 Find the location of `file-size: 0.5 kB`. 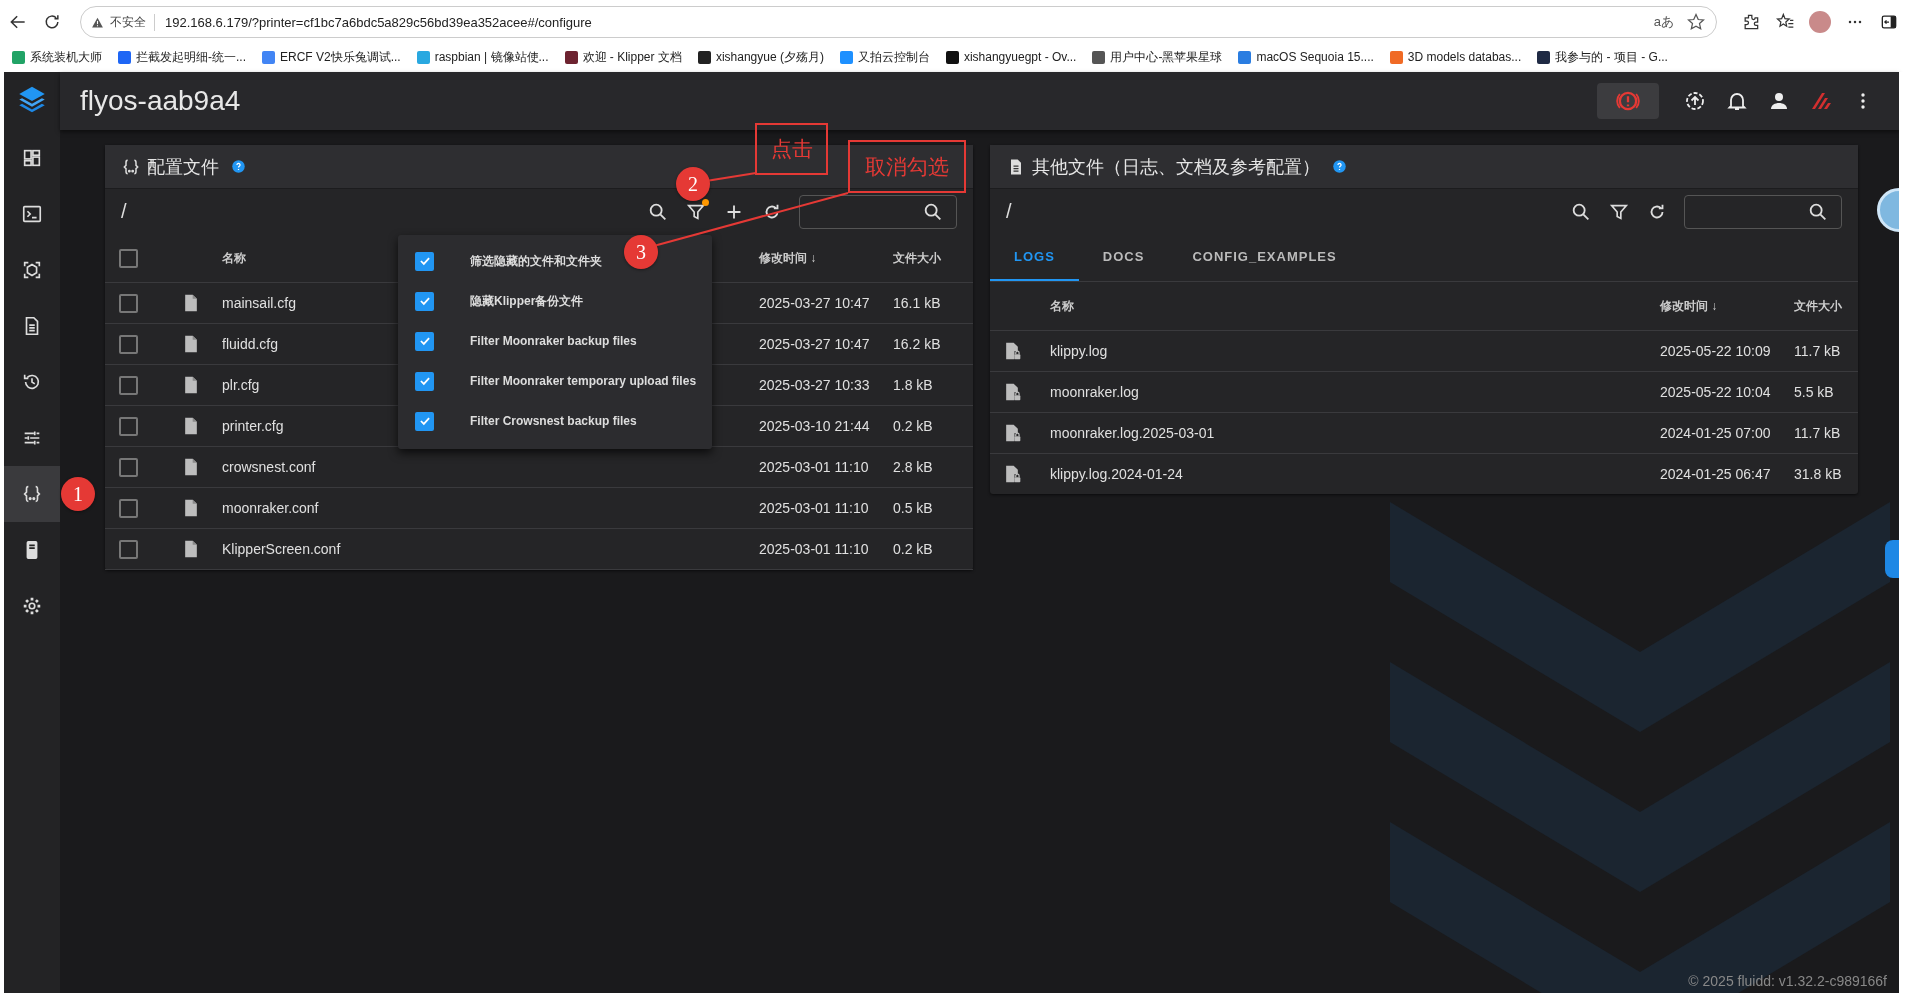

file-size: 0.5 kB is located at coordinates (913, 508).